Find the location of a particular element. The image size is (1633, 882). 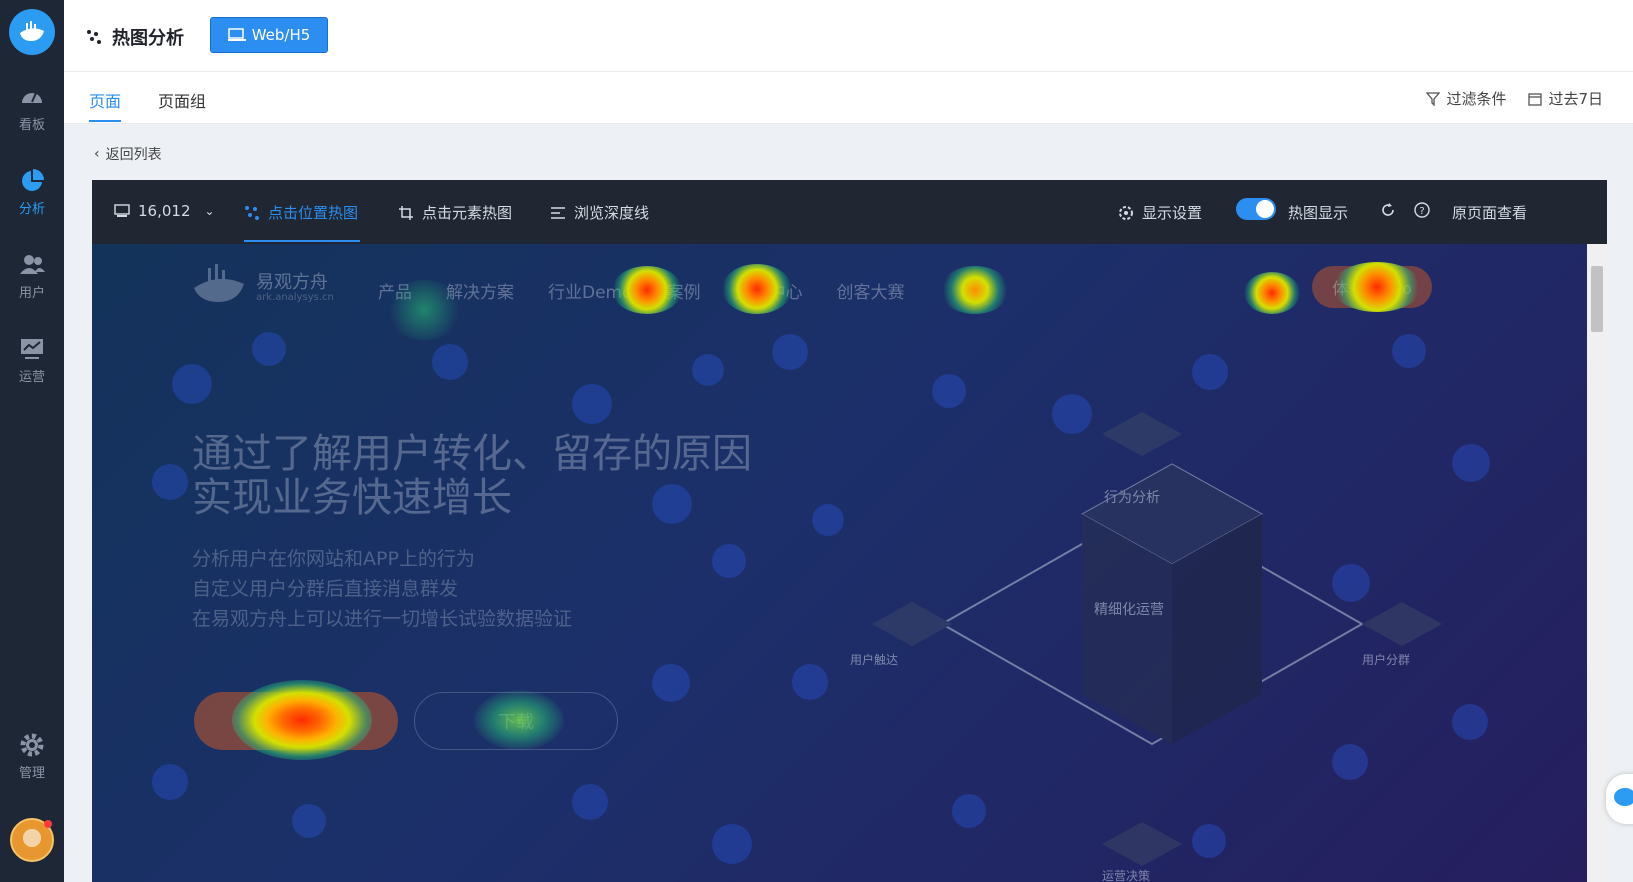

iso-label: 运营决策 is located at coordinates (1126, 875).